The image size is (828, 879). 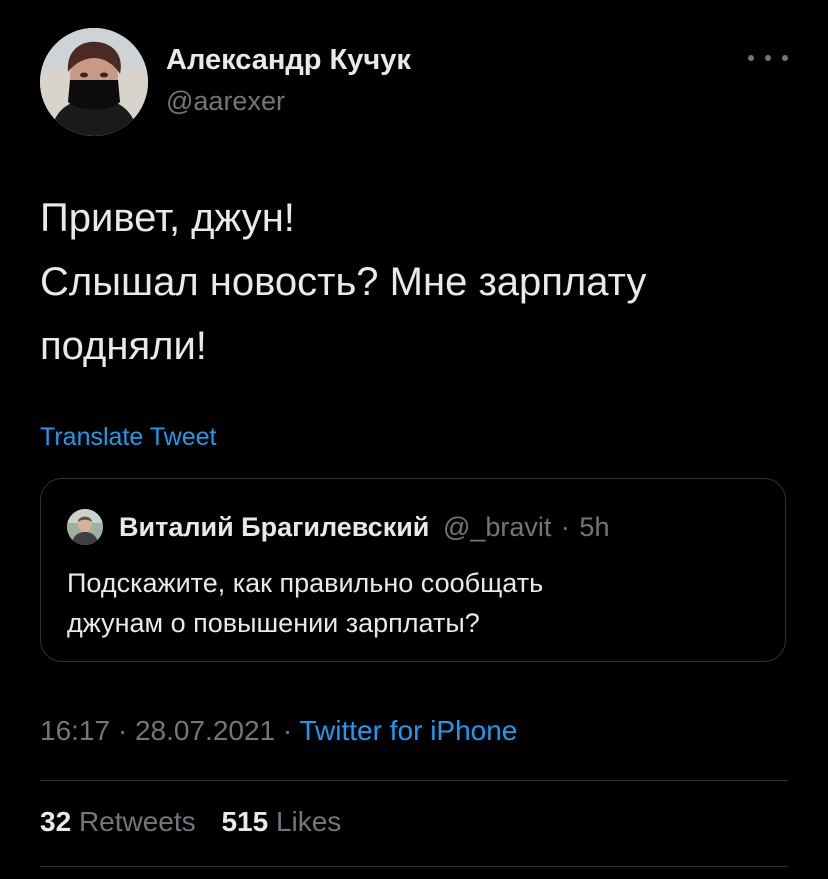 I want to click on tweet-source-link: Twitter for iPhone, so click(x=409, y=730).